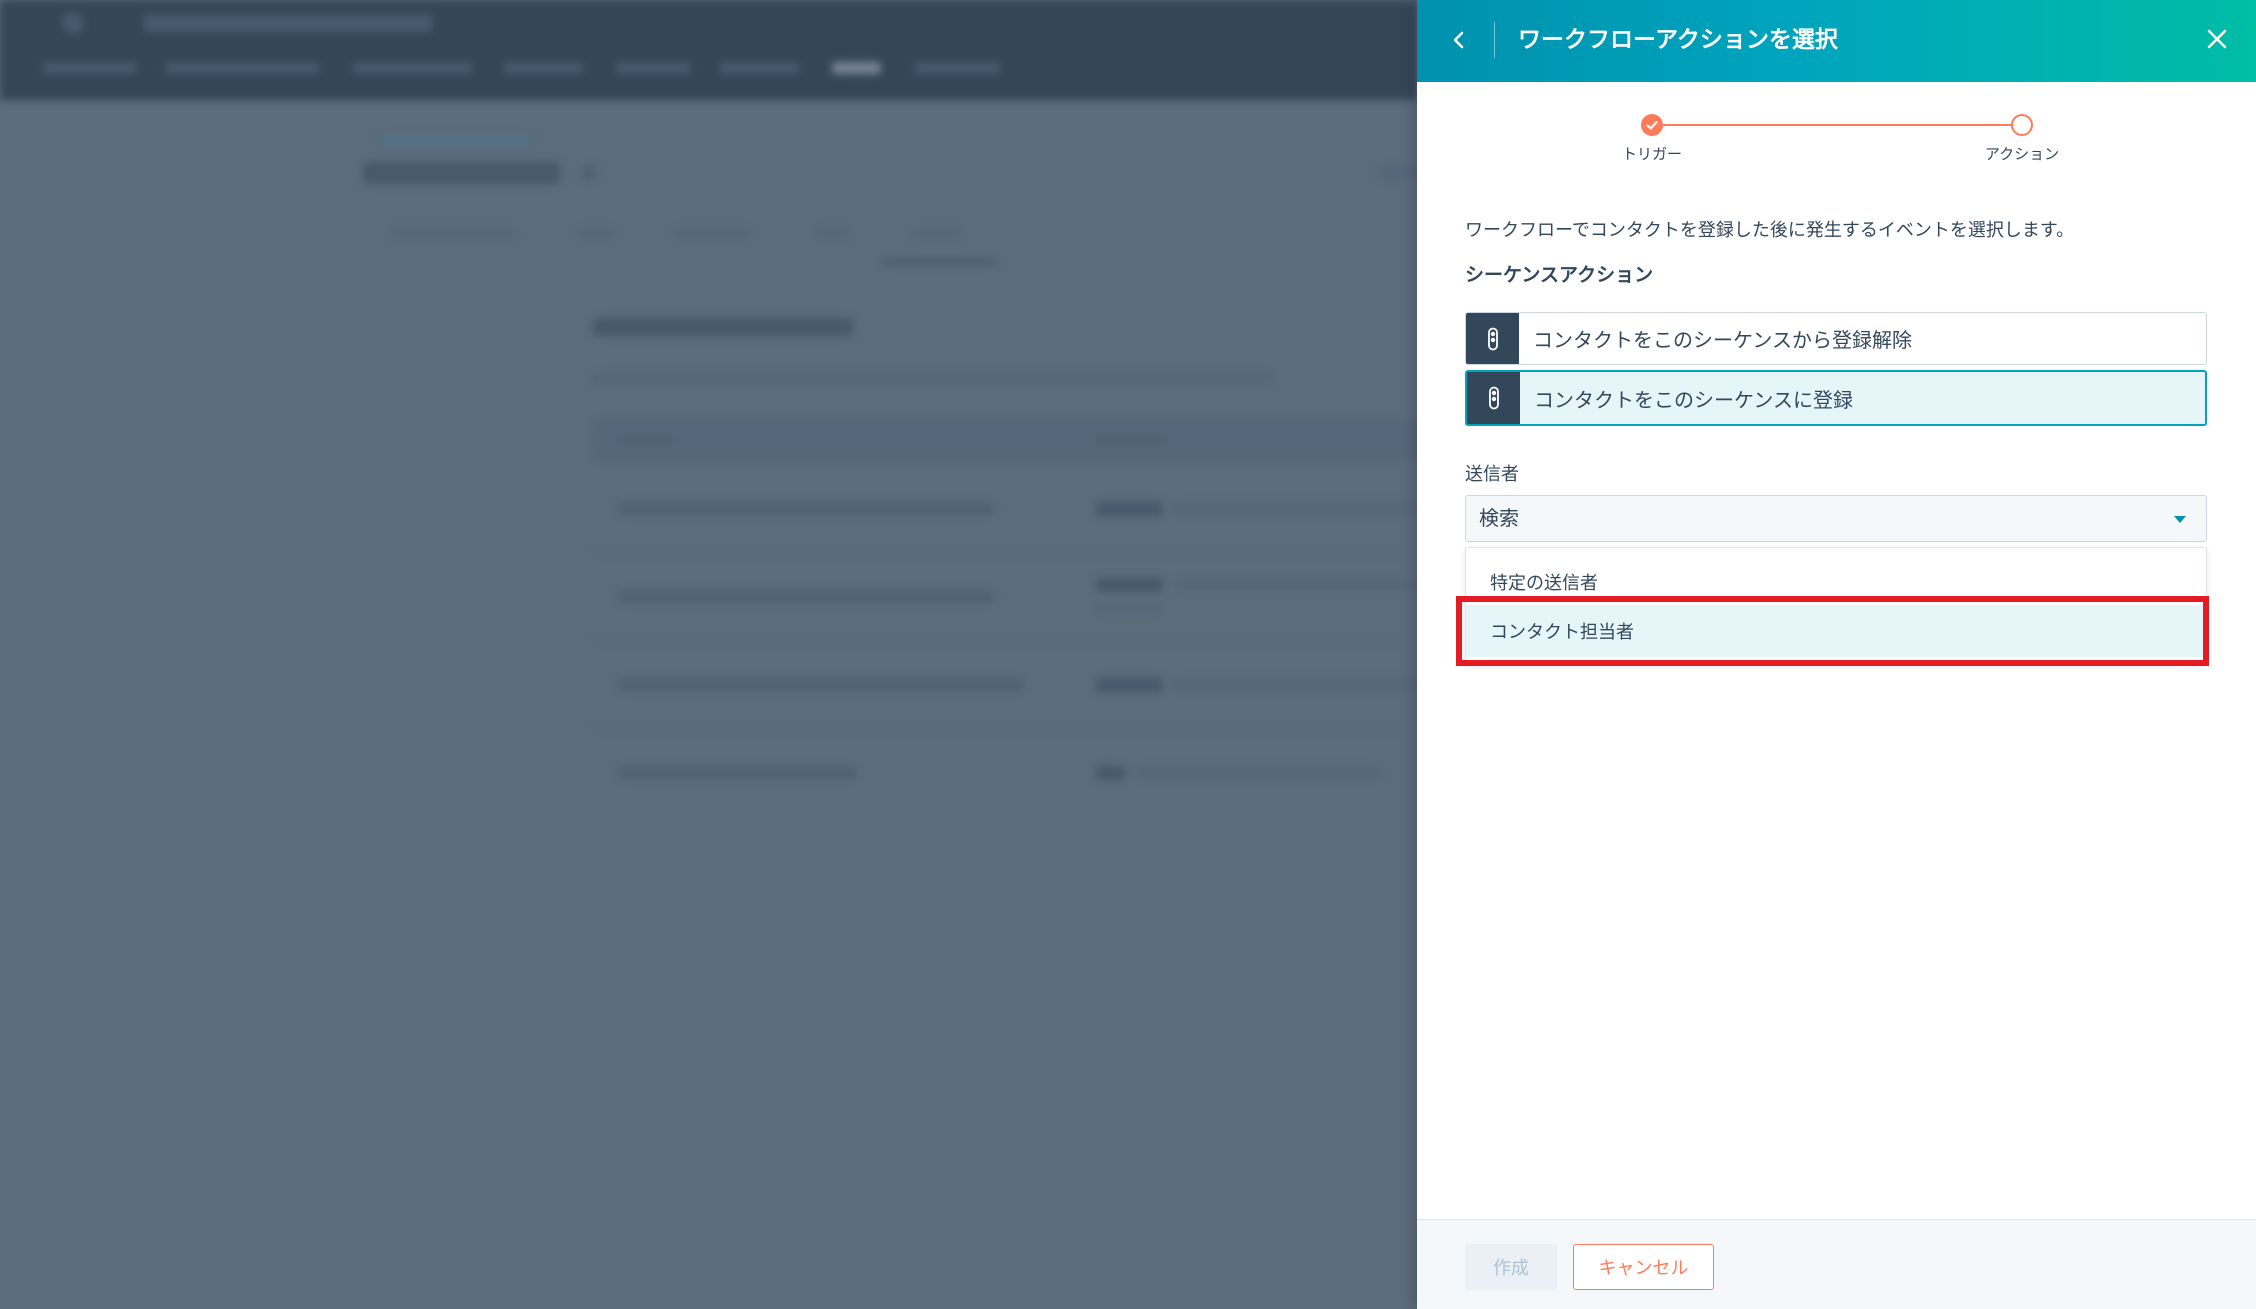 The height and width of the screenshot is (1309, 2256). What do you see at coordinates (1837, 125) in the screenshot?
I see `stepper-line` at bounding box center [1837, 125].